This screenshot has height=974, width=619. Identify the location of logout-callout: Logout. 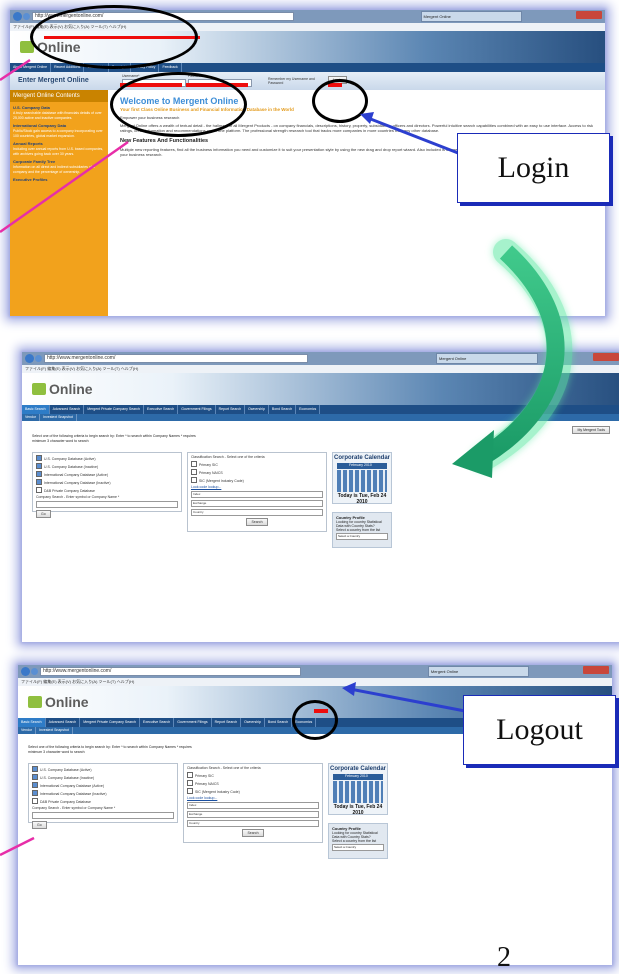
(539, 730).